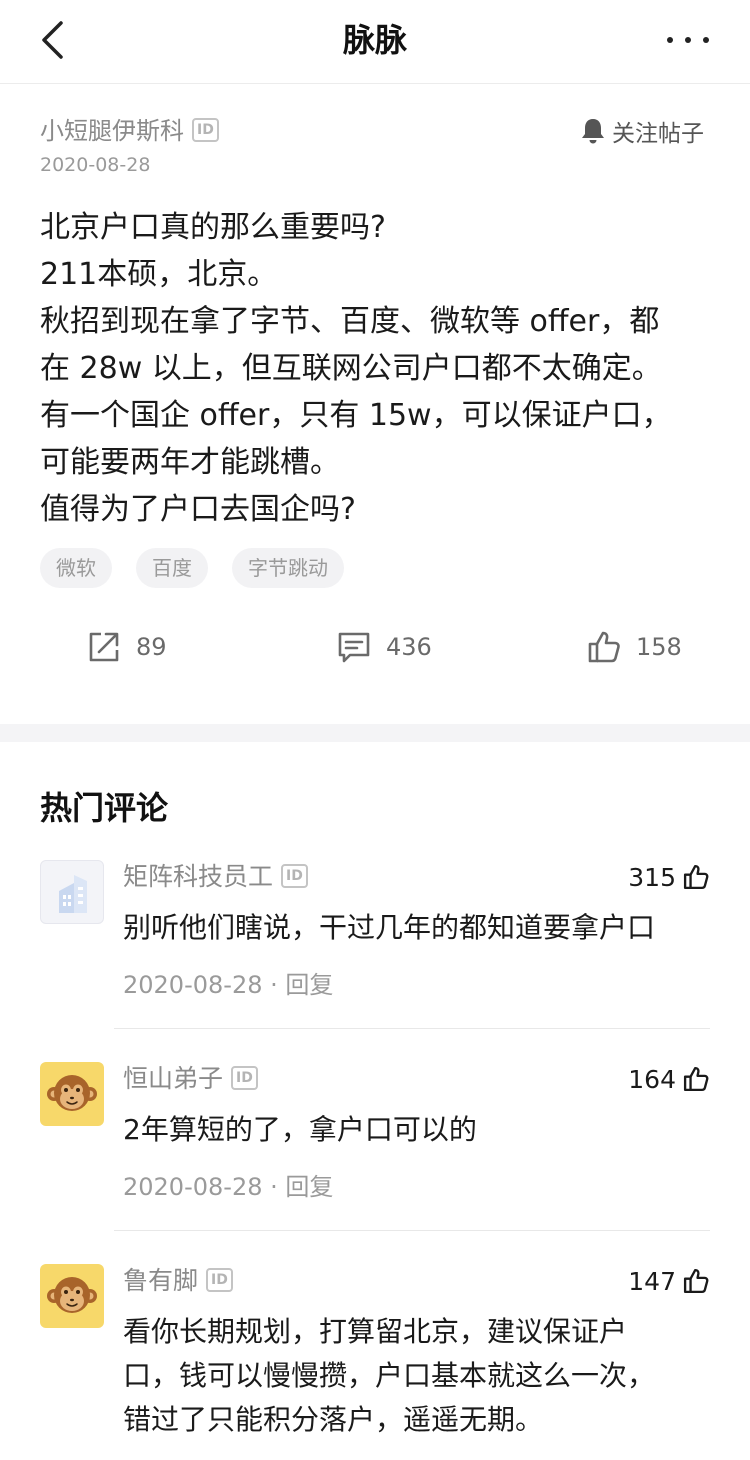  I want to click on post-line: 可能要两年才能跳槽。, so click(190, 462).